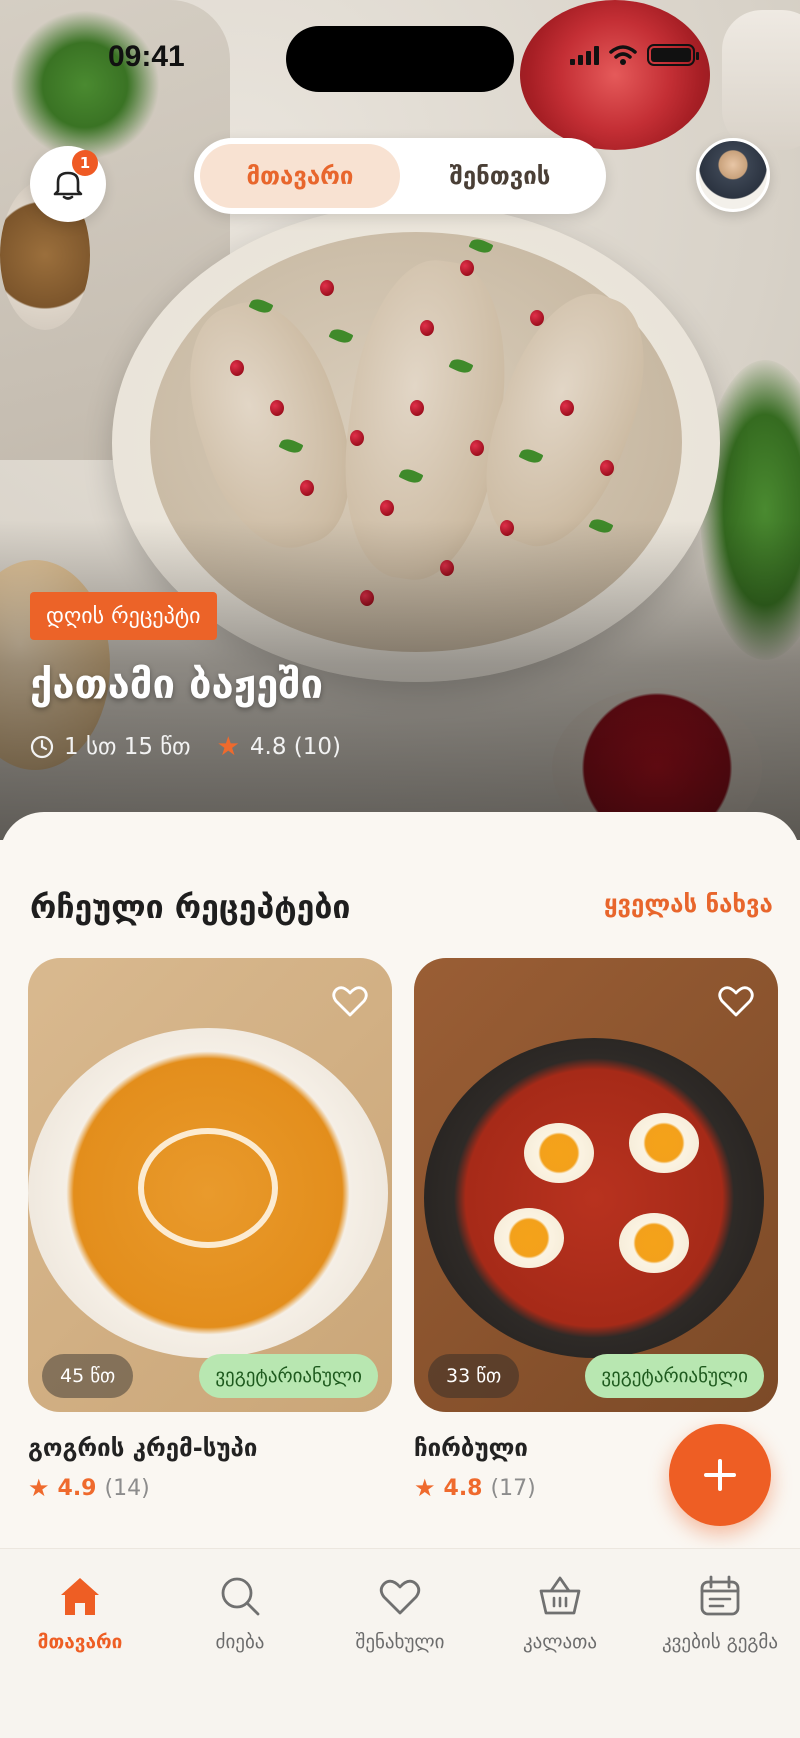 Image resolution: width=800 pixels, height=1738 pixels. What do you see at coordinates (42, 747) in the screenshot?
I see `clock-icon` at bounding box center [42, 747].